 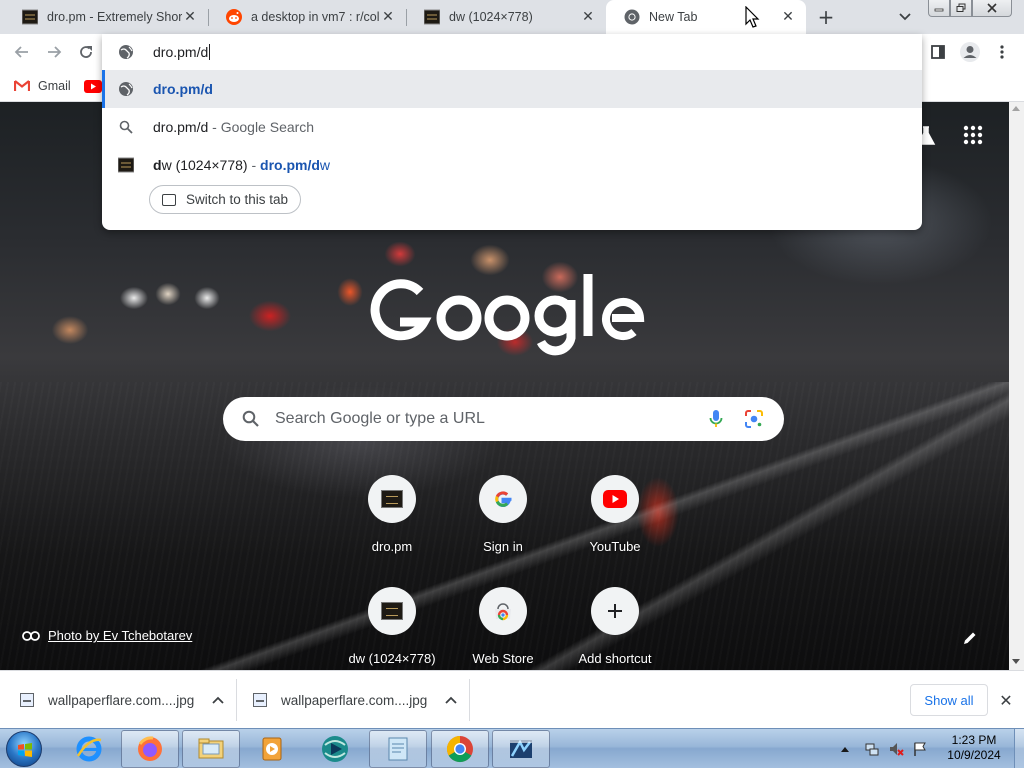 What do you see at coordinates (260, 700) in the screenshot?
I see `image-file-icon` at bounding box center [260, 700].